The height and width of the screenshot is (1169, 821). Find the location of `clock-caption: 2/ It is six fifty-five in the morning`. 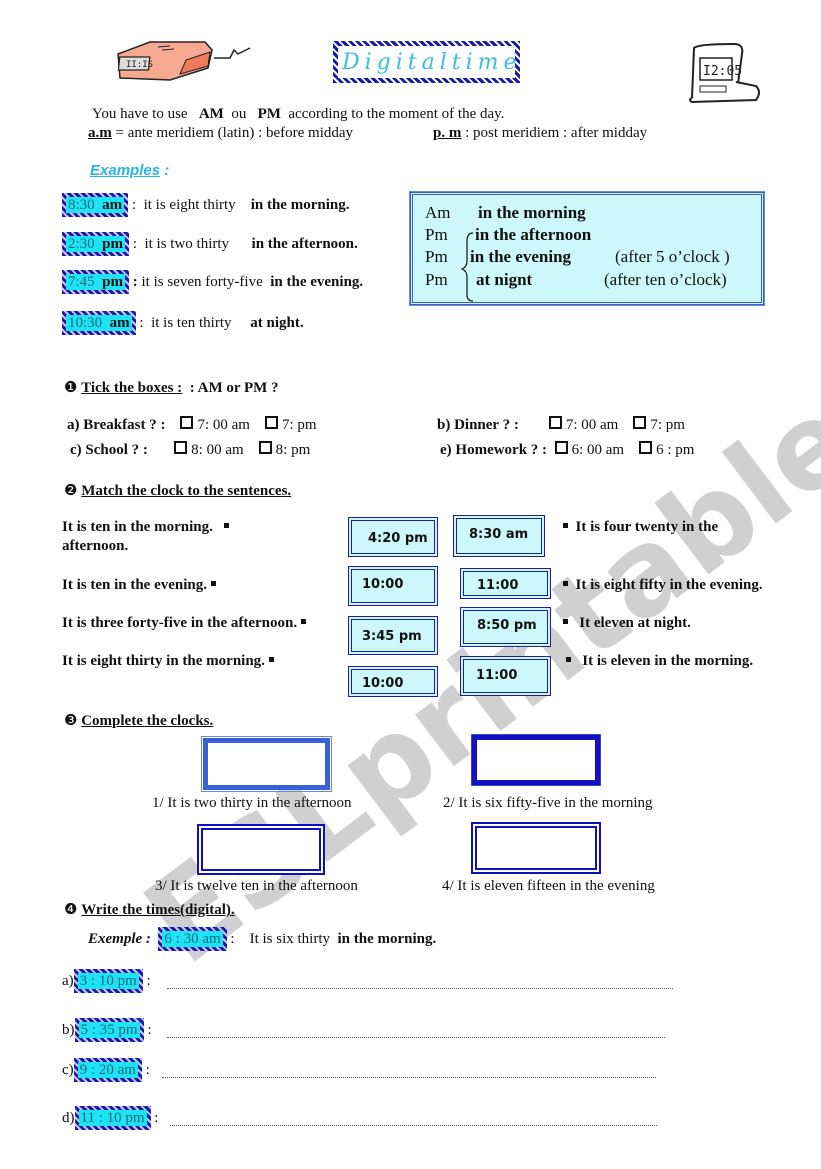

clock-caption: 2/ It is six fifty-five in the morning is located at coordinates (548, 803).